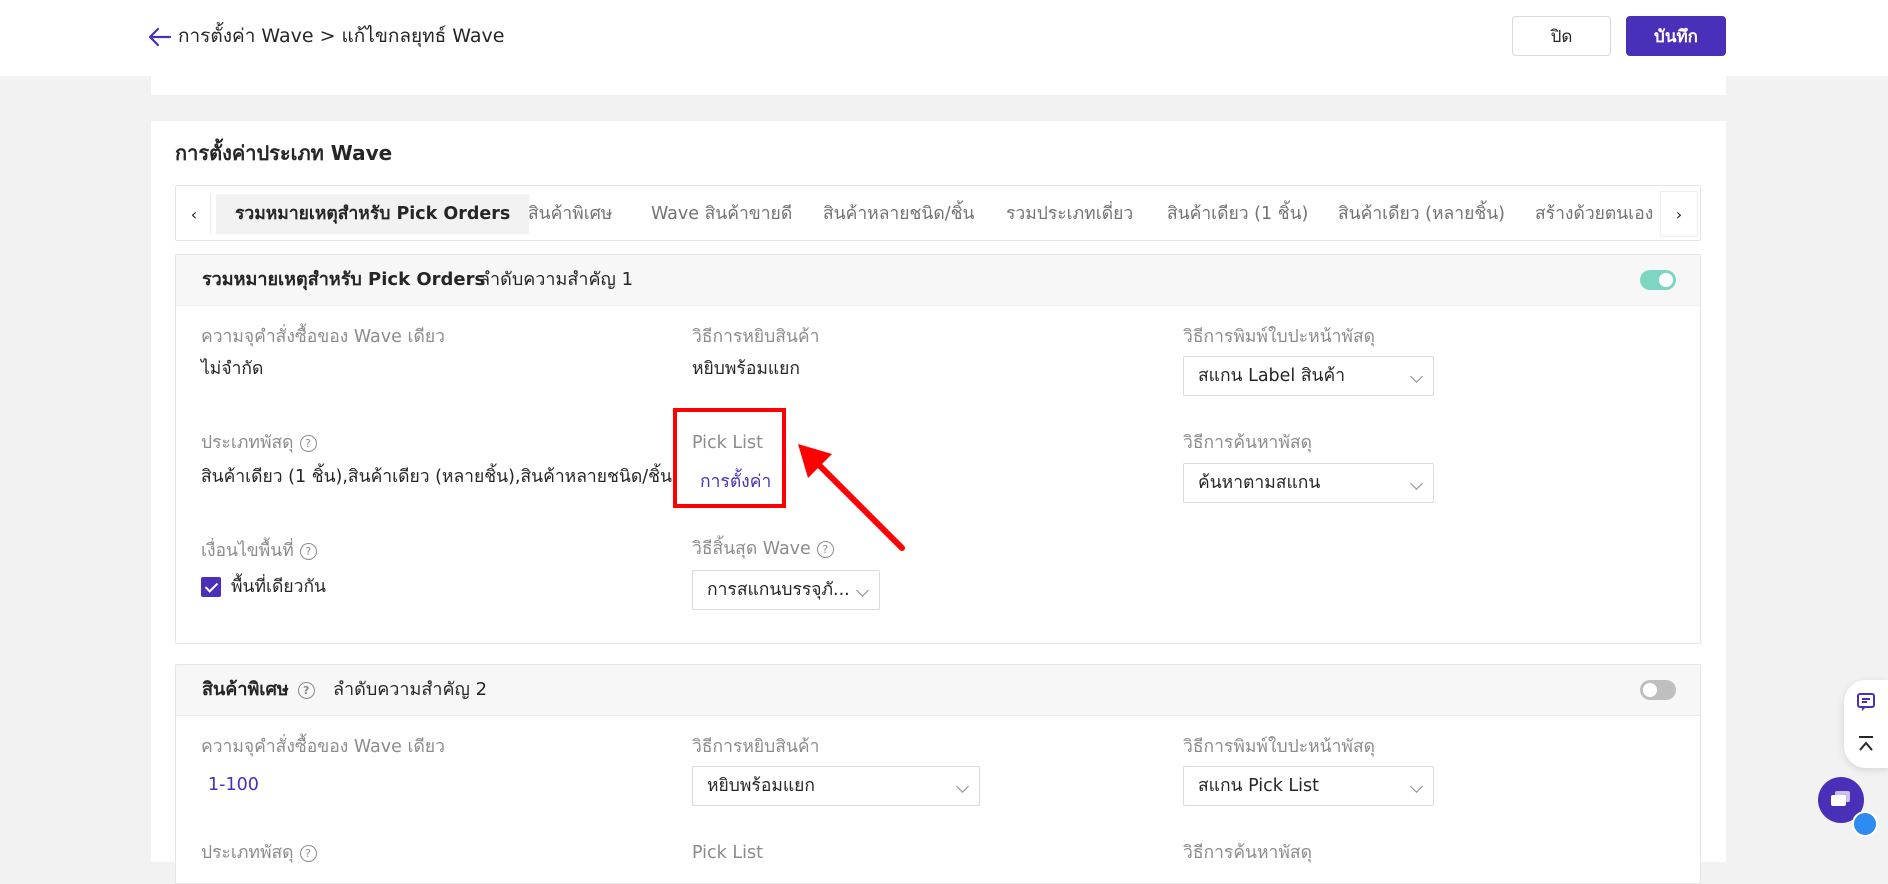 This screenshot has height=884, width=1888. Describe the element at coordinates (1866, 724) in the screenshot. I see `floating-tools` at that location.